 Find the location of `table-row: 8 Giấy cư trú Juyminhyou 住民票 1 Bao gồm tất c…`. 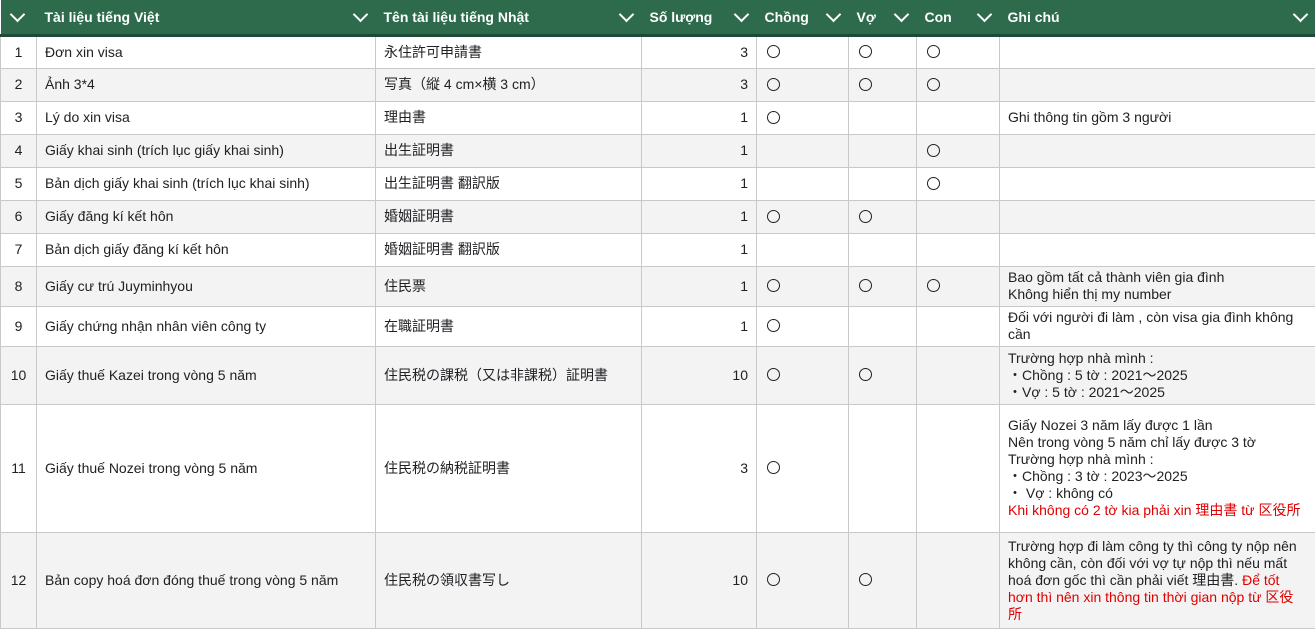

table-row: 8 Giấy cư trú Juyminhyou 住民票 1 Bao gồm tất c… is located at coordinates (657, 286).